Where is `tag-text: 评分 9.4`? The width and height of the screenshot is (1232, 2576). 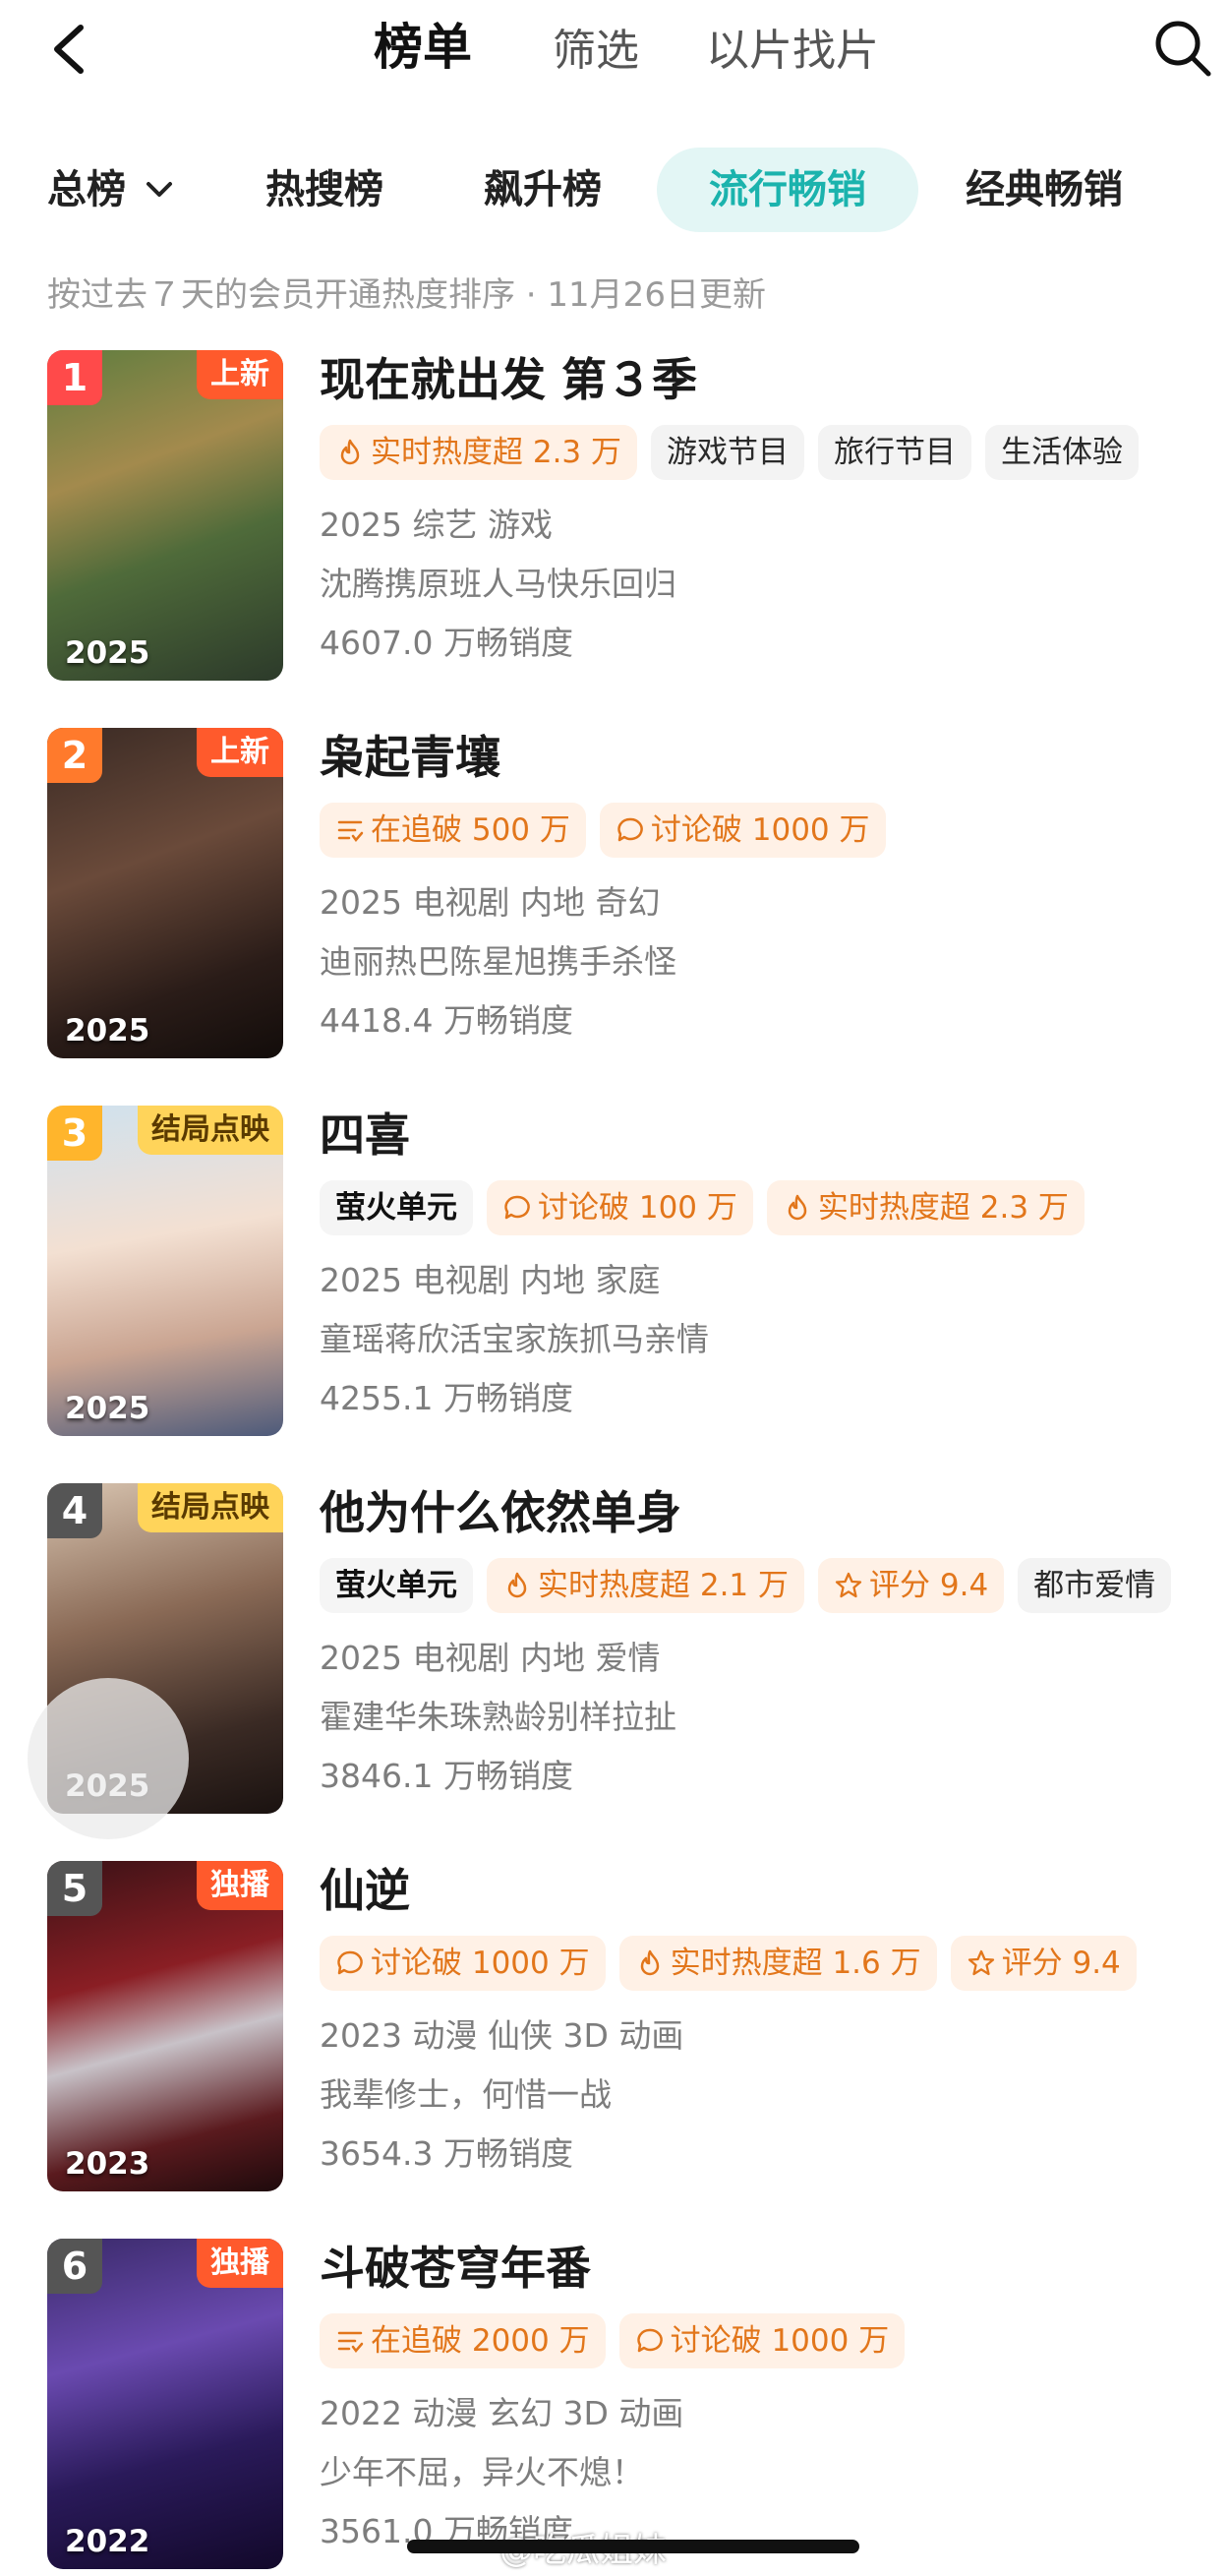
tag-text: 评分 9.4 is located at coordinates (929, 1585).